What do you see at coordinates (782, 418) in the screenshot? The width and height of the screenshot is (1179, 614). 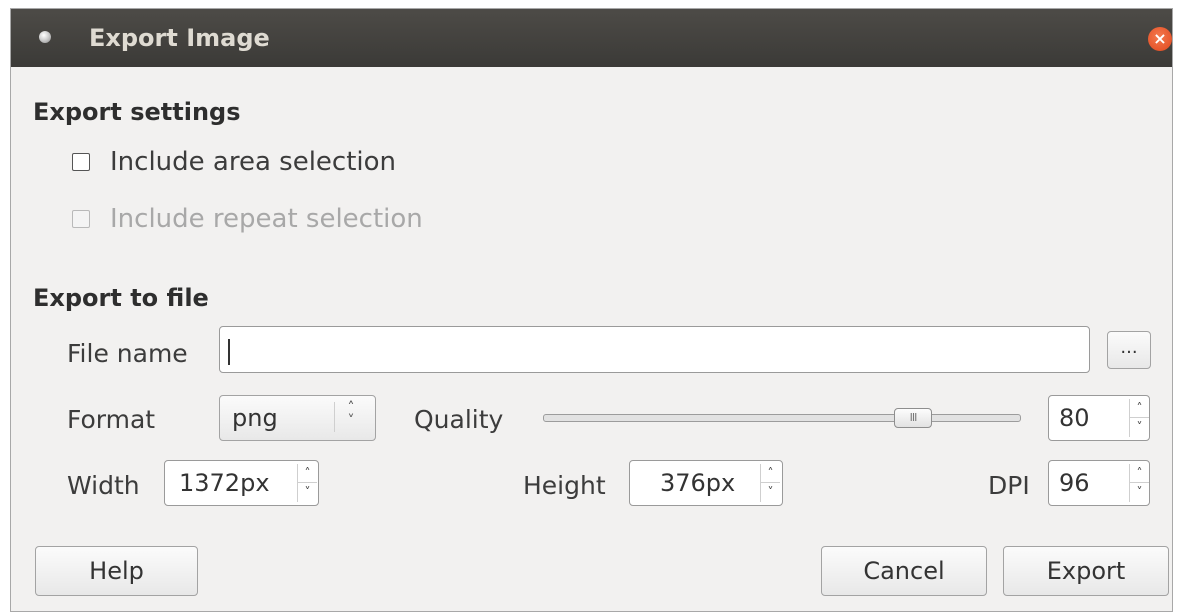 I see `quality-slider: III` at bounding box center [782, 418].